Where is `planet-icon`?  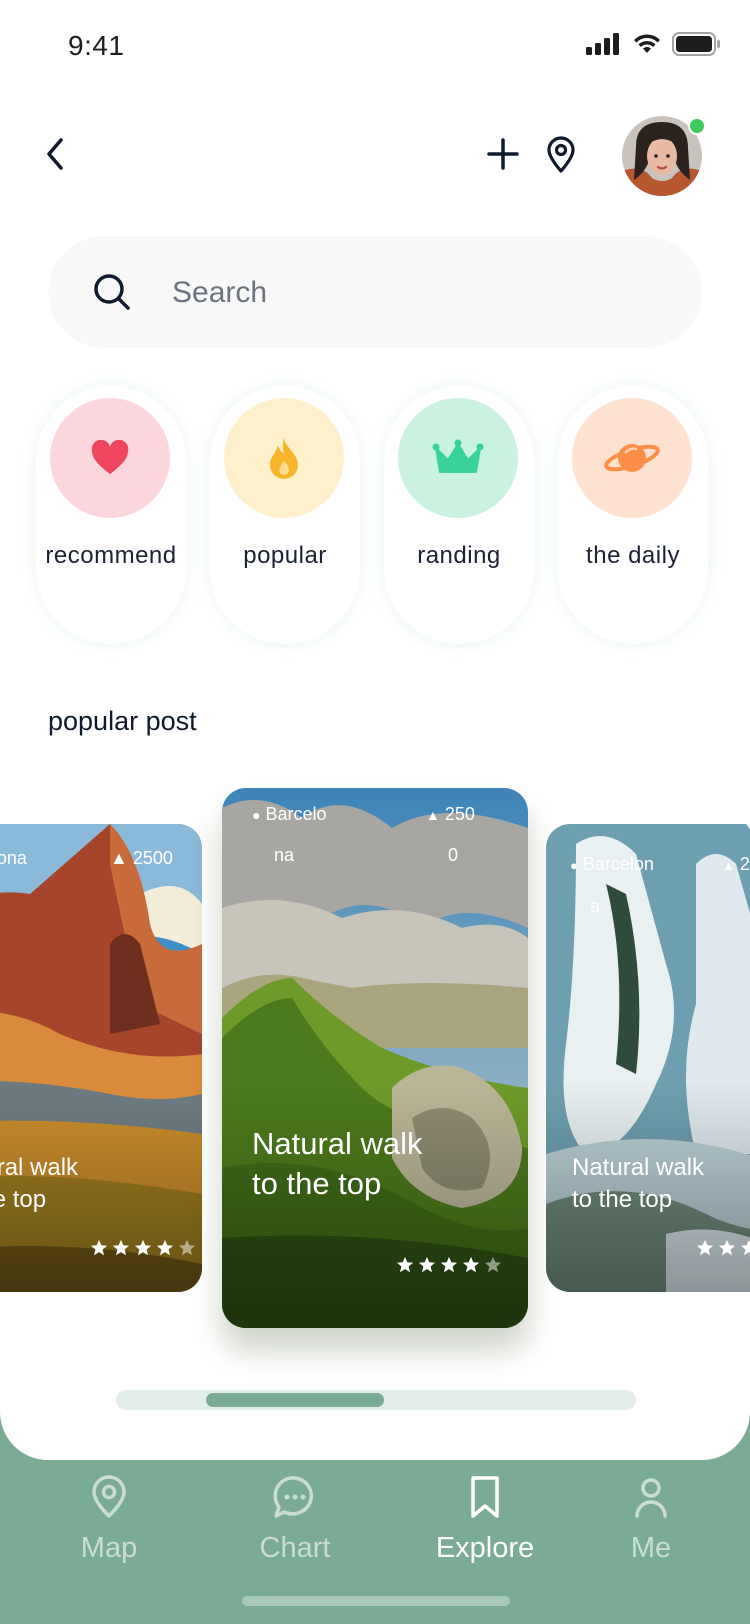 planet-icon is located at coordinates (632, 458).